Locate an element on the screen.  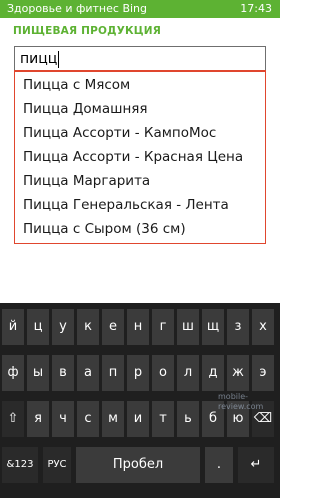
language-key: РУС is located at coordinates (57, 465).